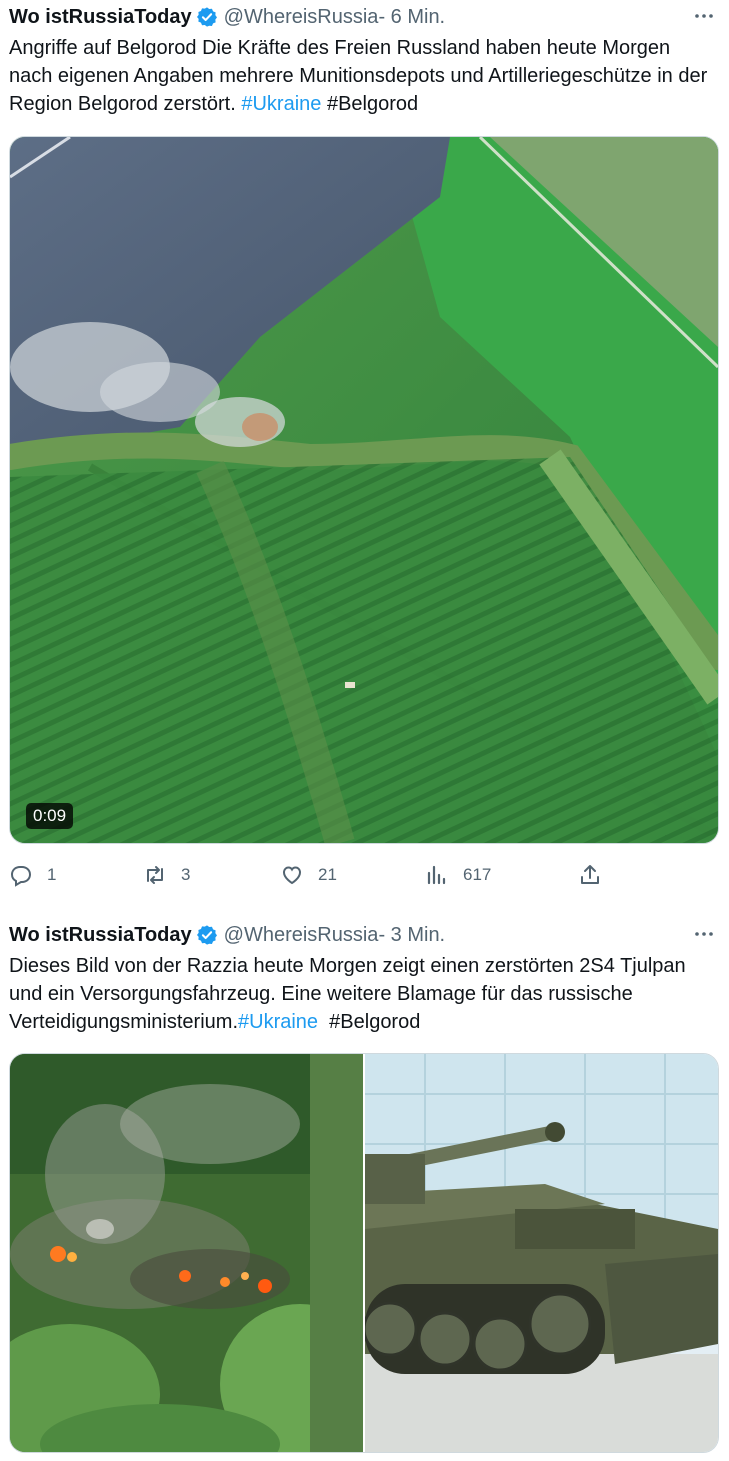  Describe the element at coordinates (327, 874) in the screenshot. I see `like-count: 21` at that location.